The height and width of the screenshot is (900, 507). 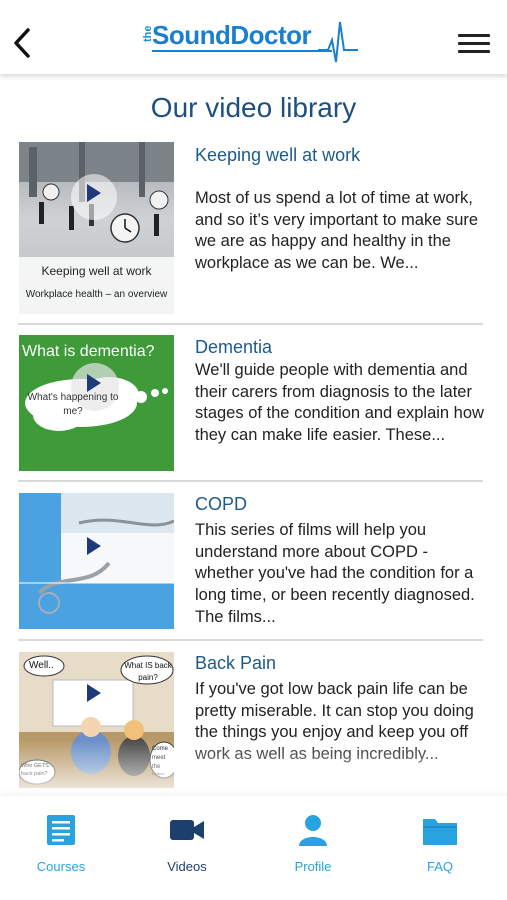 What do you see at coordinates (61, 830) in the screenshot?
I see `courses-icon` at bounding box center [61, 830].